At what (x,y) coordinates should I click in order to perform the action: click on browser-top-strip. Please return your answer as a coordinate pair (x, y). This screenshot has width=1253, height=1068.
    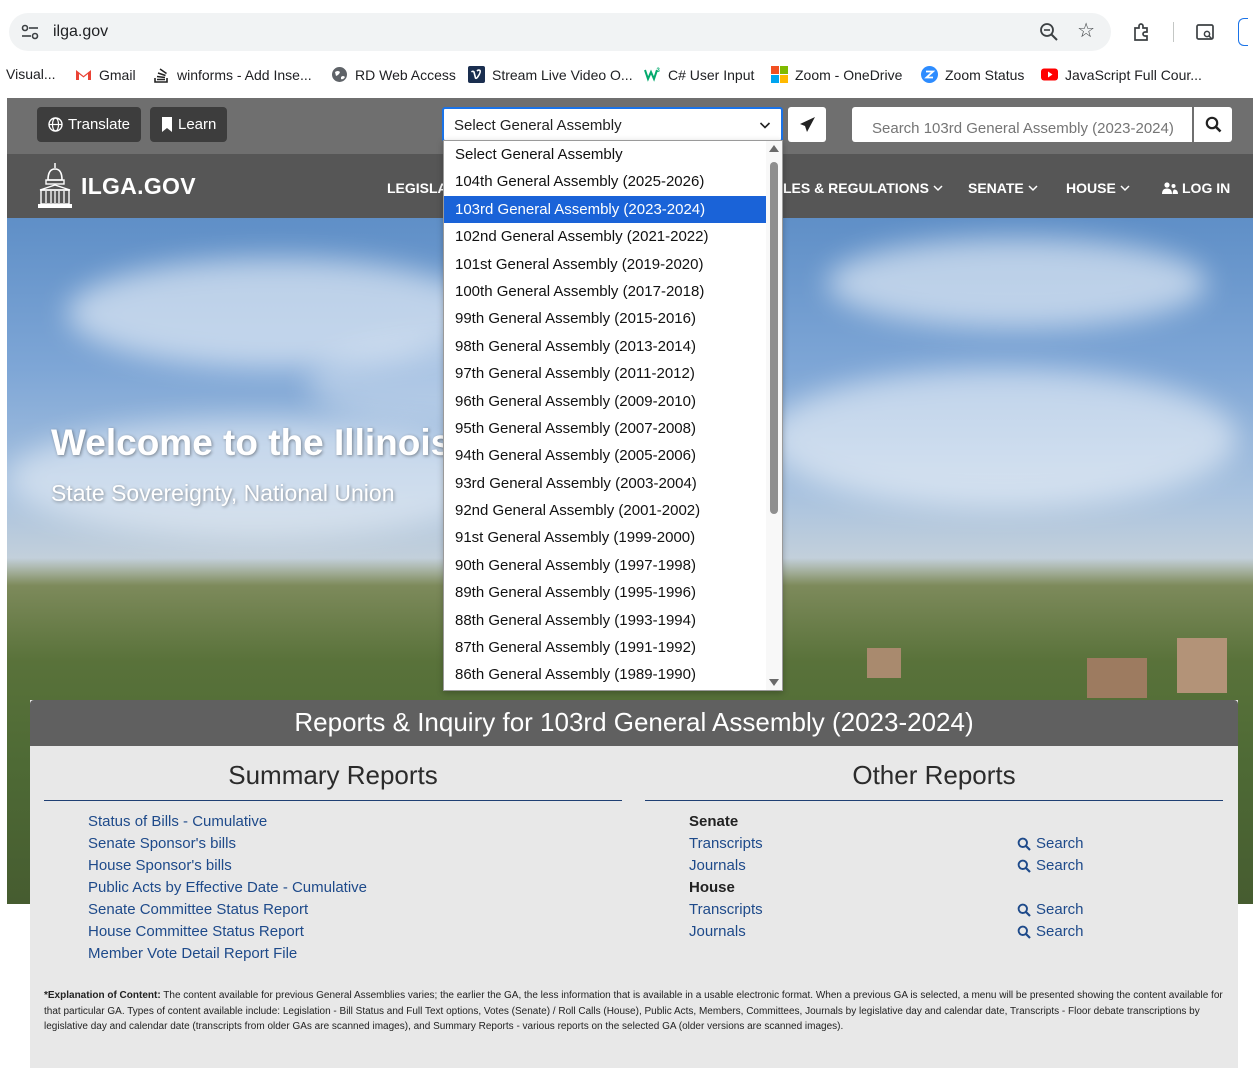
    Looking at the image, I should click on (626, 4).